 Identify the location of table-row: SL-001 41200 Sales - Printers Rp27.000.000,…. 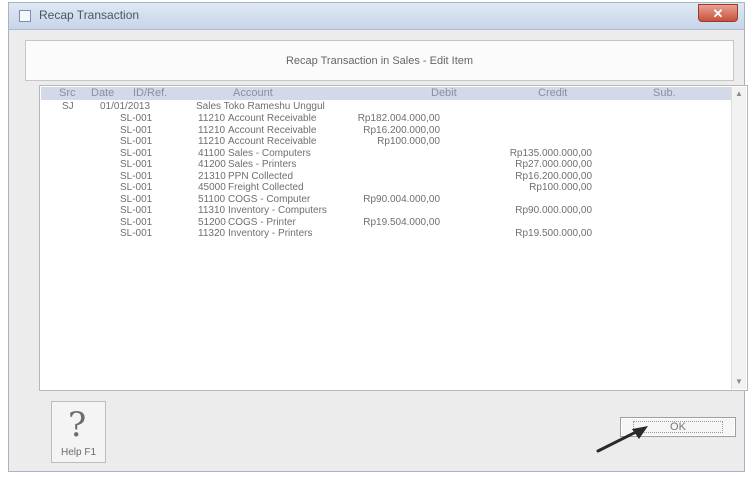
(385, 165).